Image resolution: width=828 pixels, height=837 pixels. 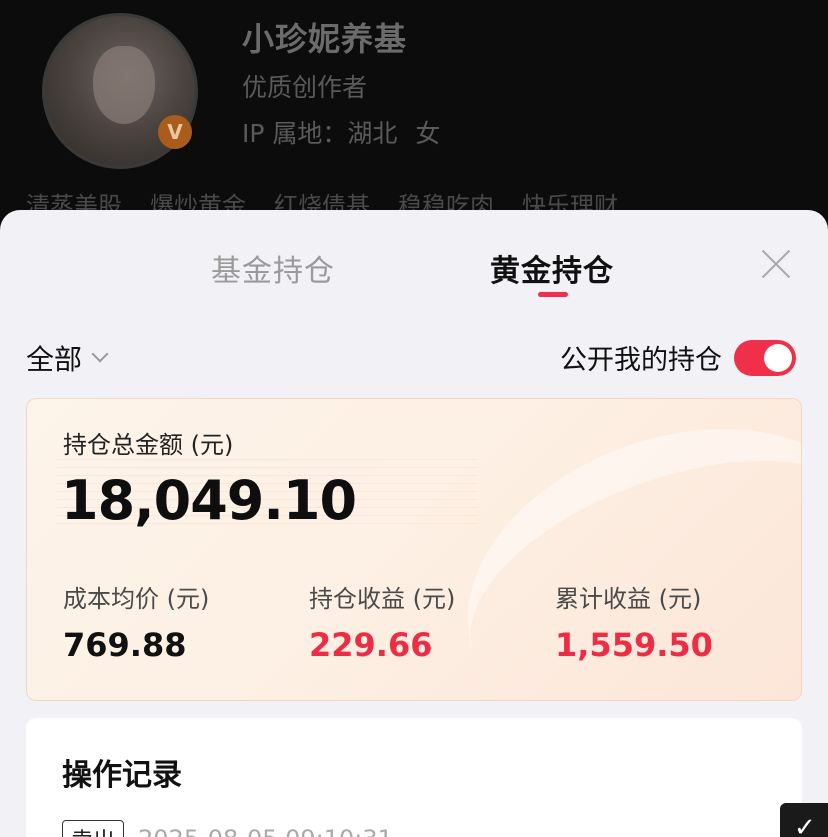 I want to click on records-title: 操作记录, so click(x=122, y=775).